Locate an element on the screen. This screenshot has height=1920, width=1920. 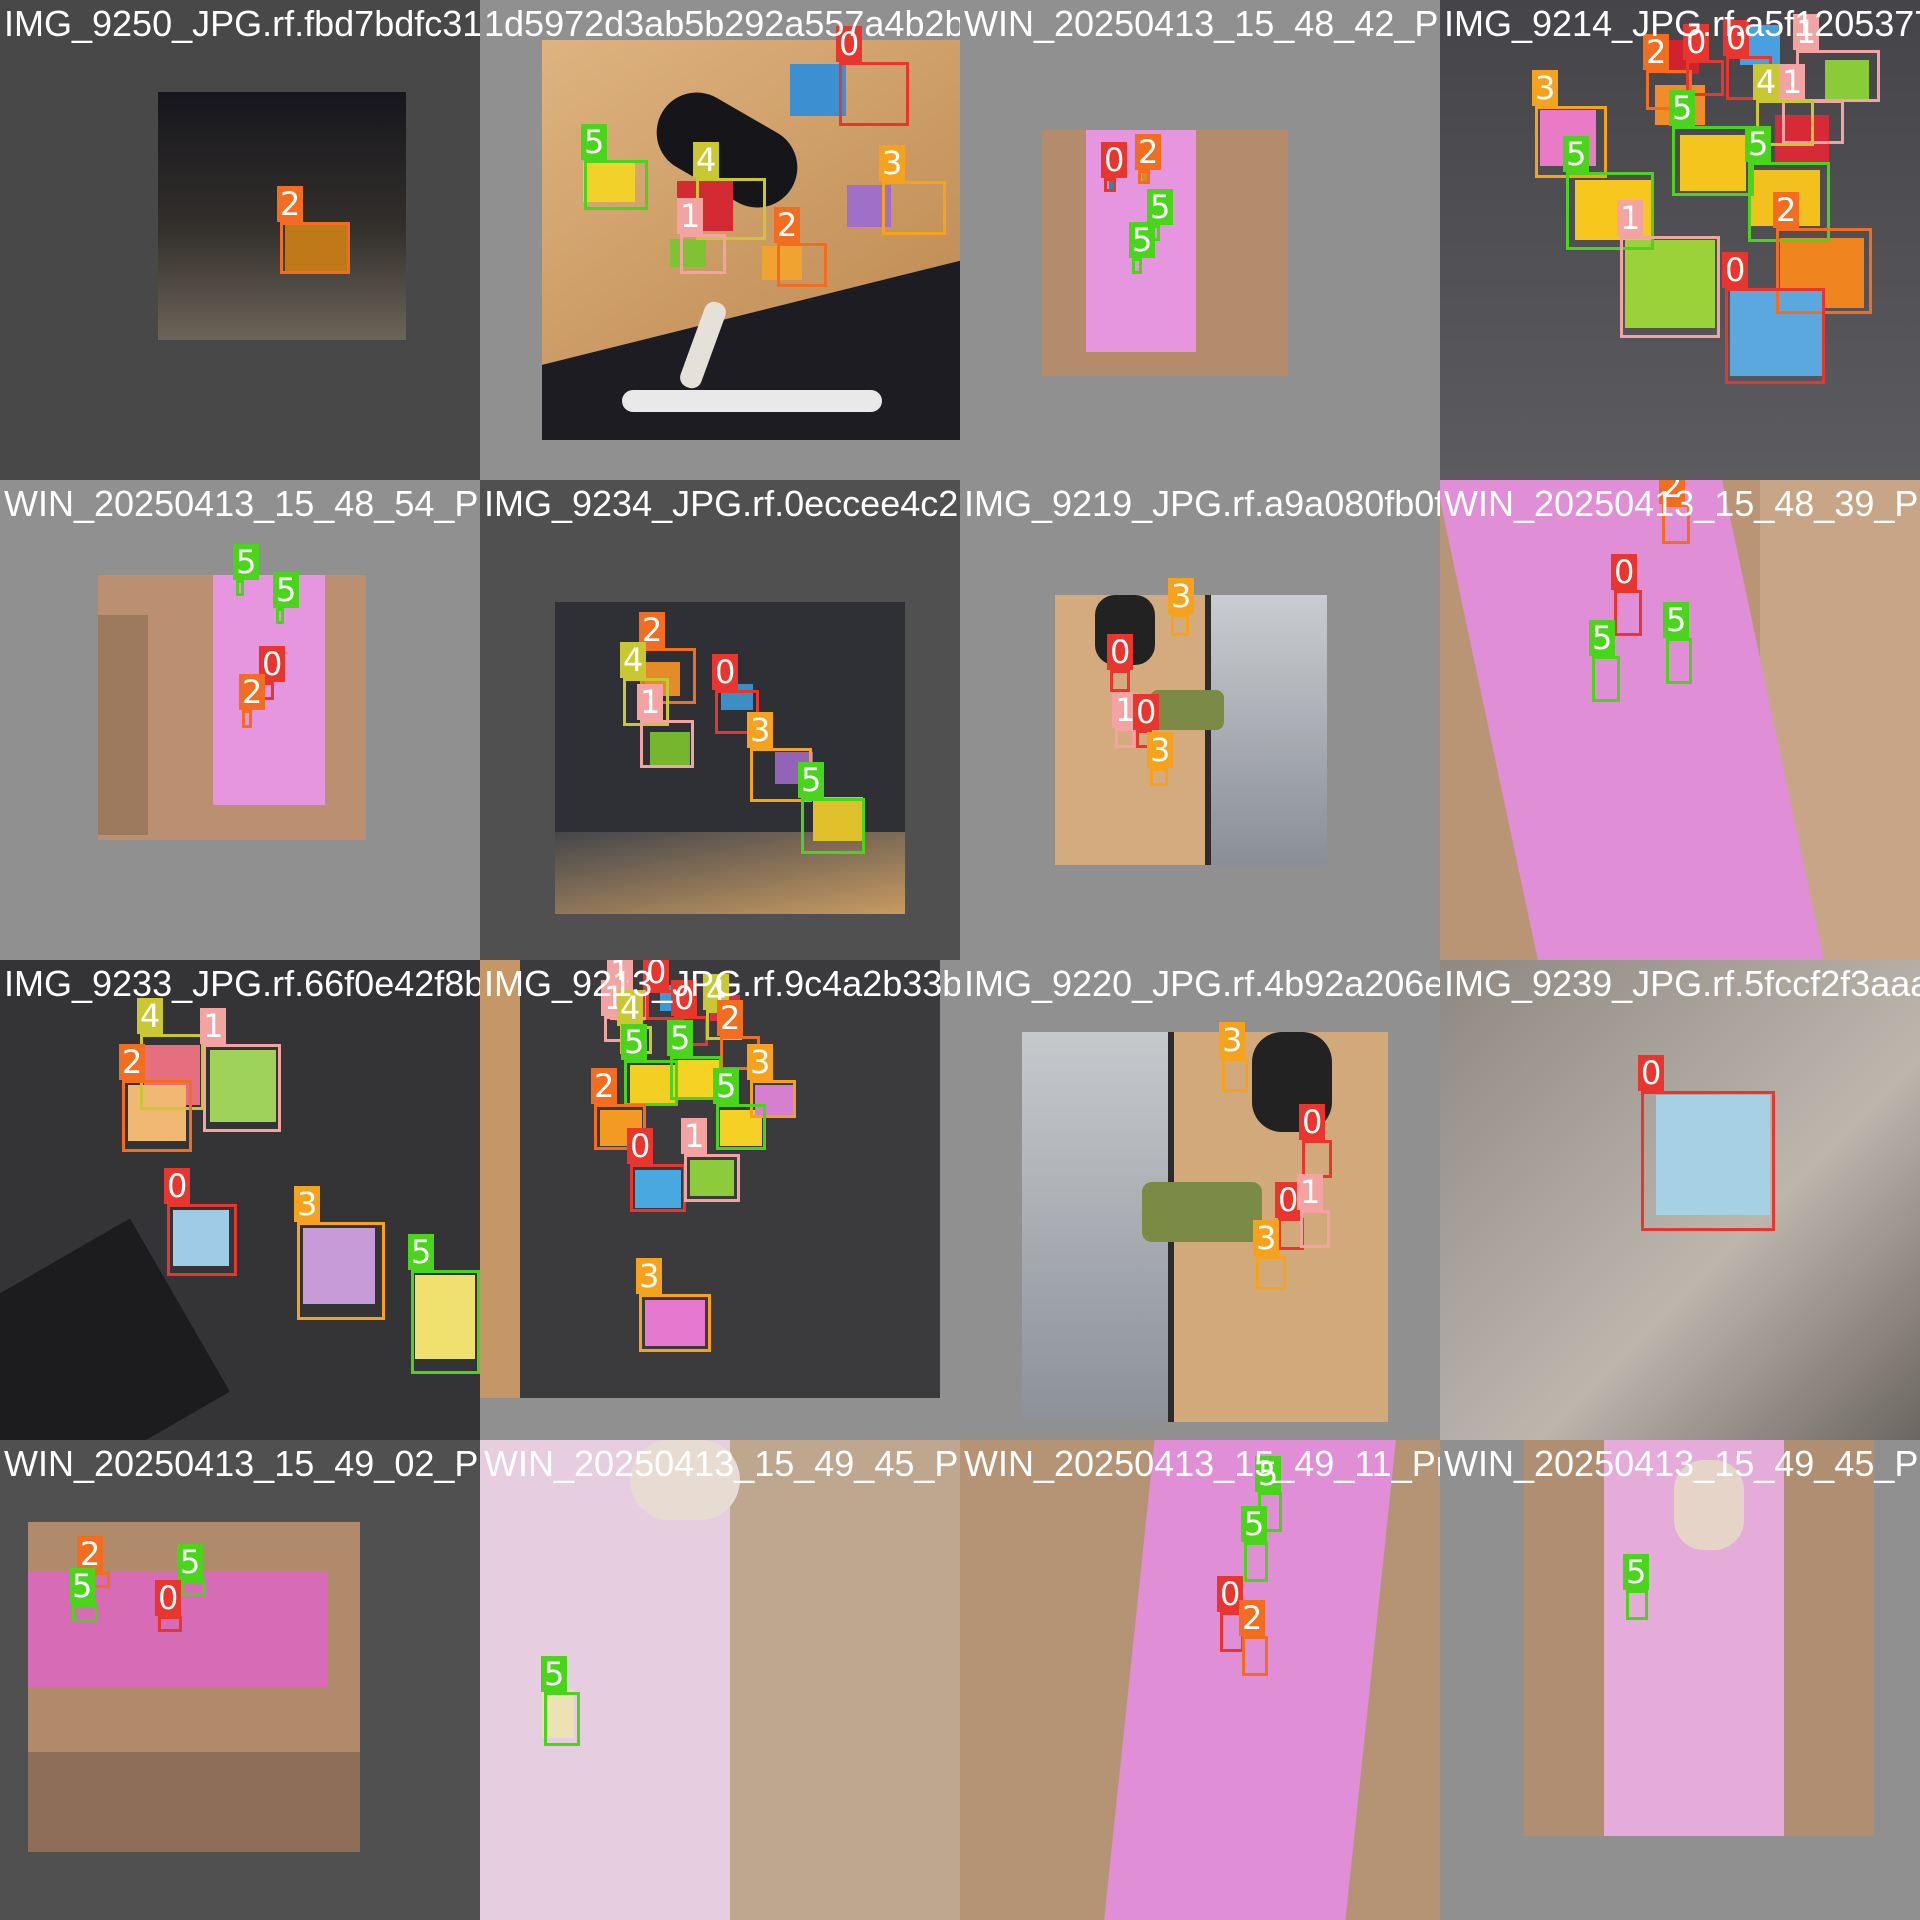
tile-7: 2 0 5 5 WIN_20250413_15_48_39_Pro.jpg is located at coordinates (1680, 720).